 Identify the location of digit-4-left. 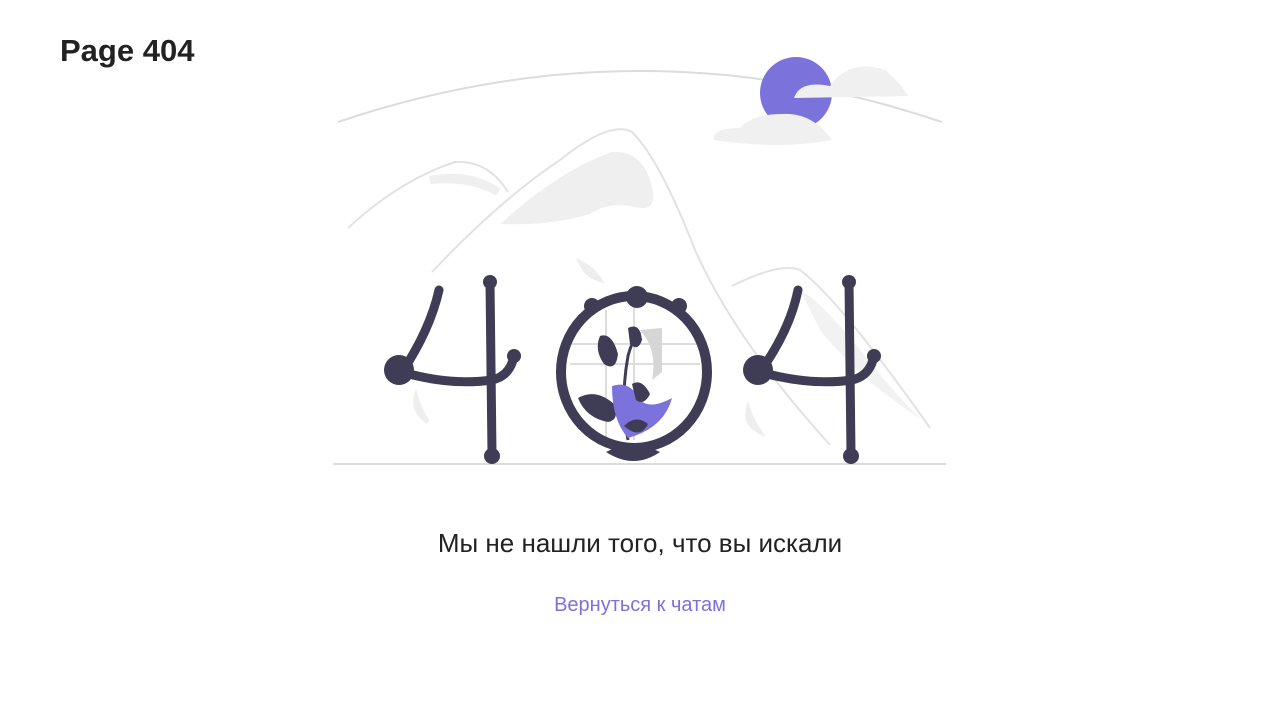
(456, 368).